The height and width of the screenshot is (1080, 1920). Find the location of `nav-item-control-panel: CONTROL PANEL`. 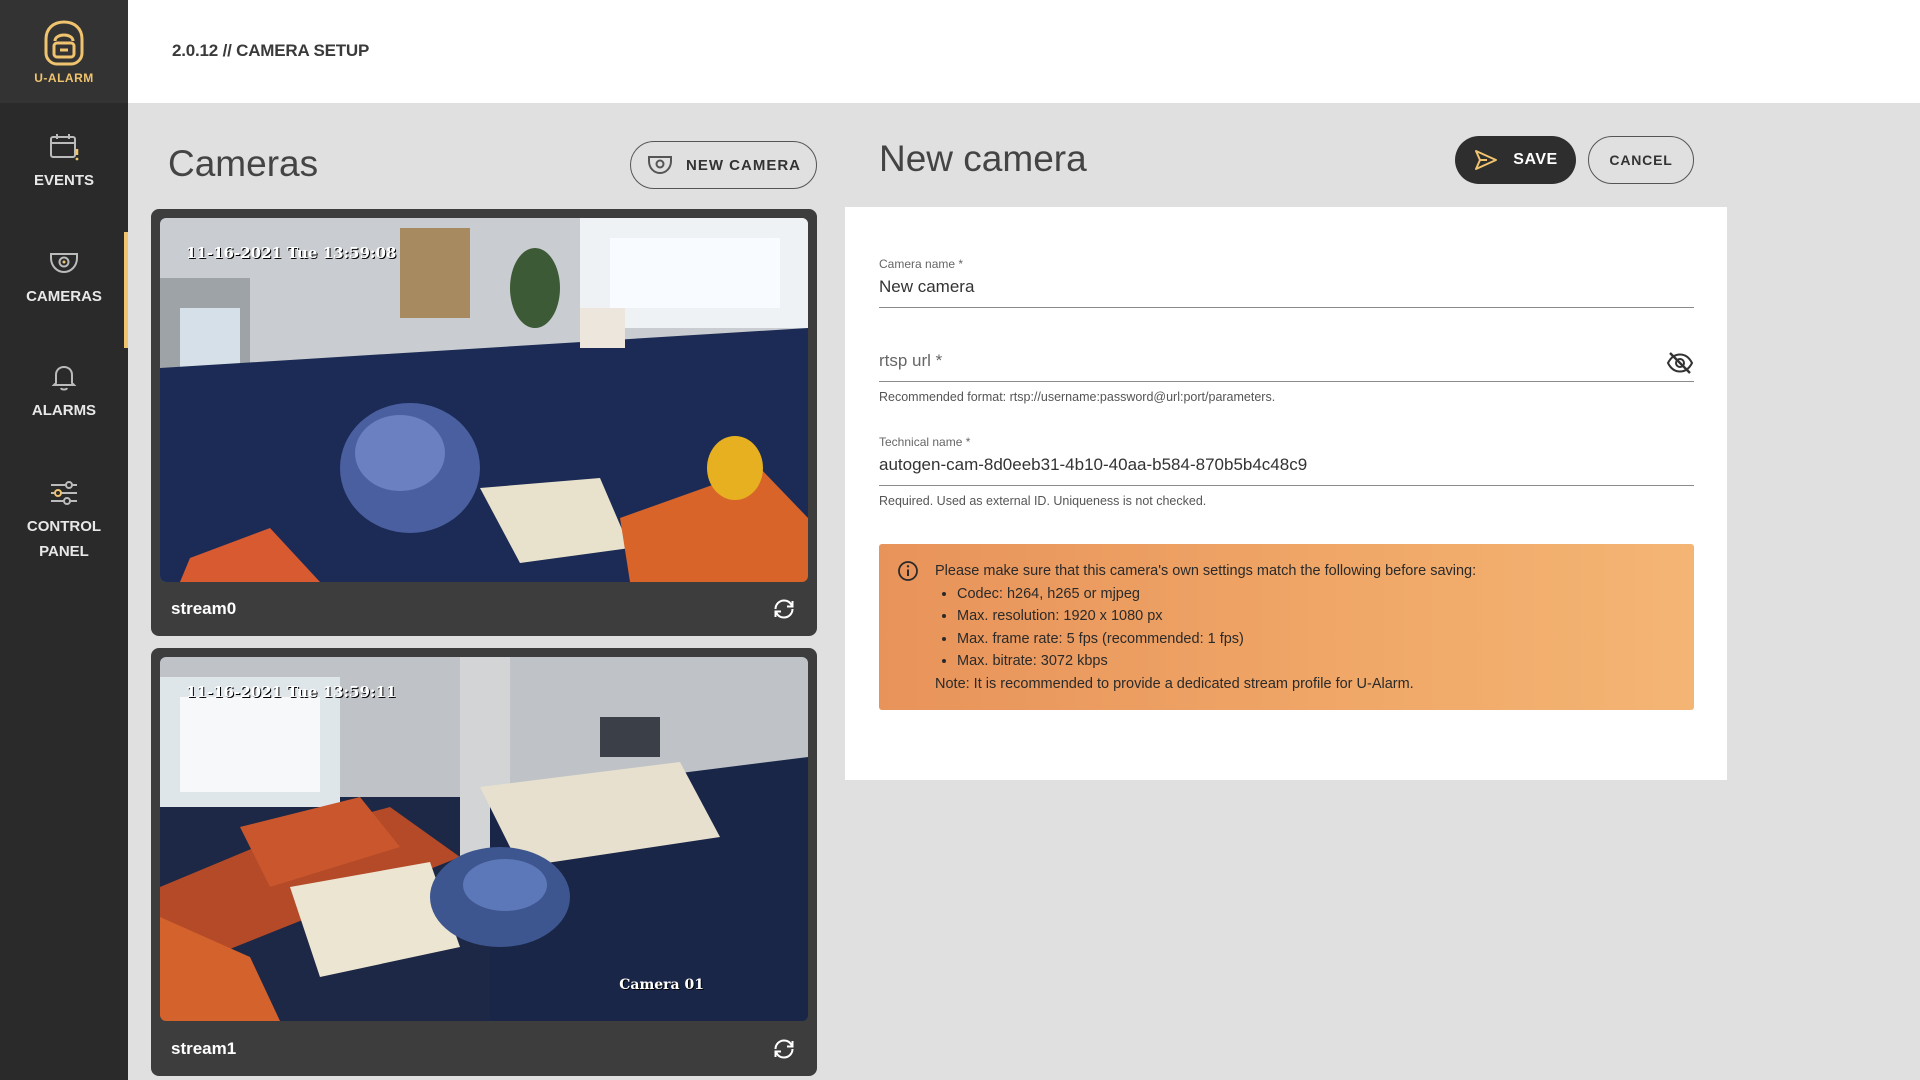

nav-item-control-panel: CONTROL PANEL is located at coordinates (64, 520).